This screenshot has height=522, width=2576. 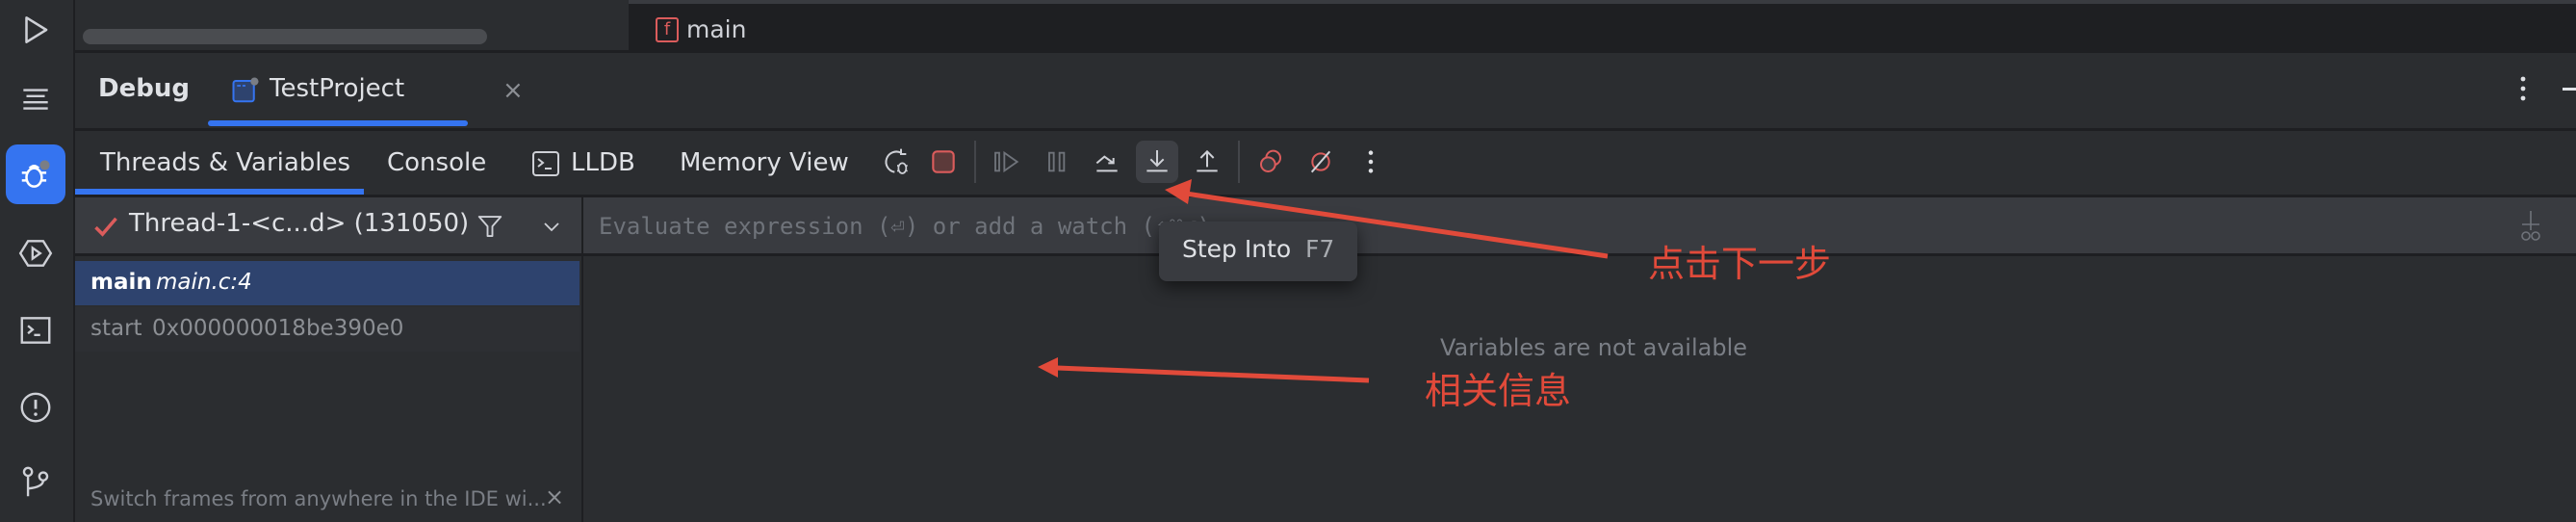 I want to click on application-window-icon, so click(x=245, y=90).